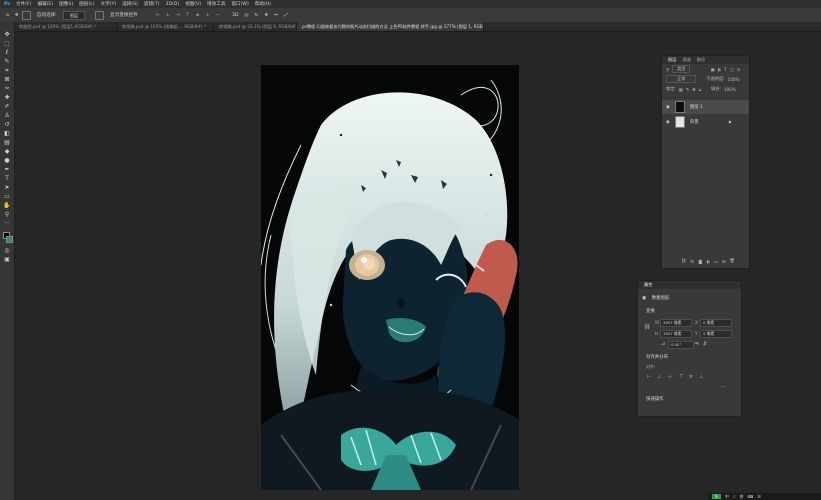 The width and height of the screenshot is (821, 500). I want to click on quick-actions-section-title: 快速操作, so click(651, 399).